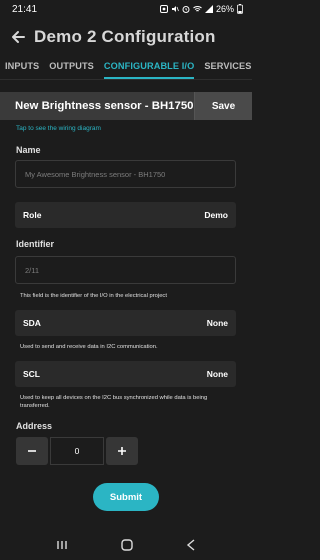  I want to click on scl-value: None, so click(217, 374).